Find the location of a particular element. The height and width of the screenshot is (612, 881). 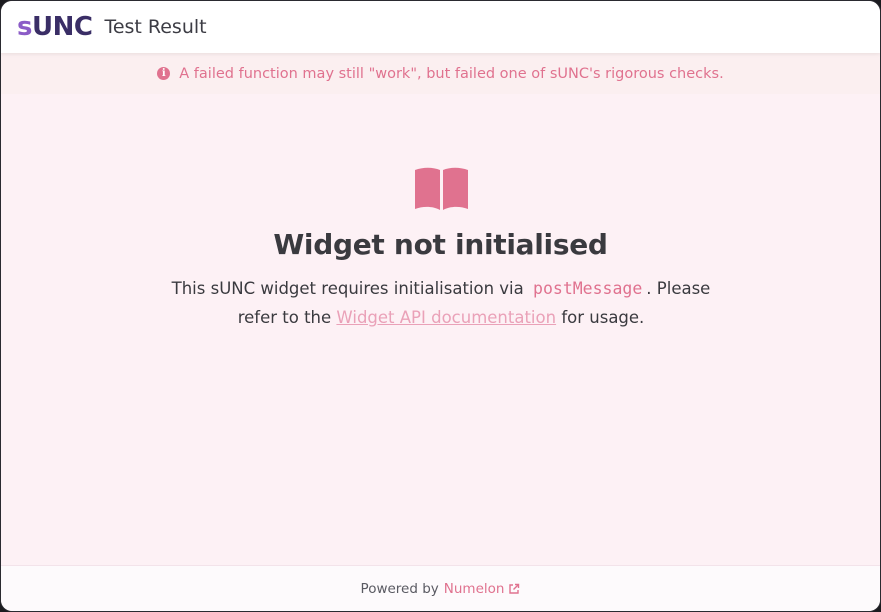

heading: Widget not initialised is located at coordinates (440, 244).